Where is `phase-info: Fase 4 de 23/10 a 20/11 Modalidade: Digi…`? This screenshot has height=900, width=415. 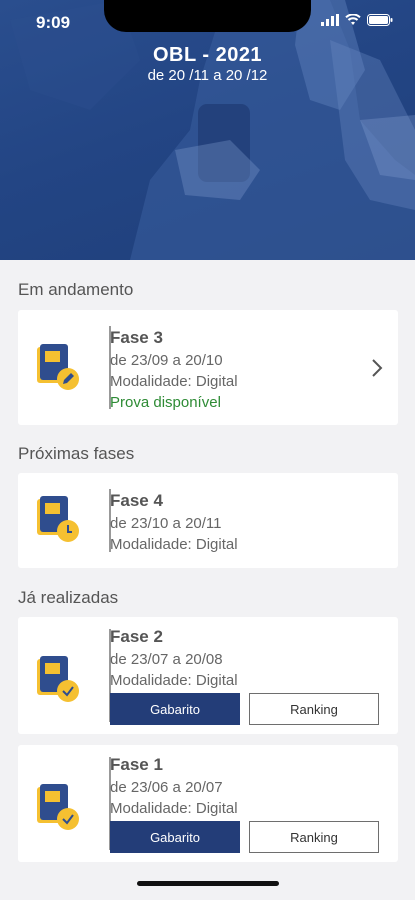
phase-info: Fase 4 de 23/10 a 20/11 Modalidade: Digi… is located at coordinates (174, 522).